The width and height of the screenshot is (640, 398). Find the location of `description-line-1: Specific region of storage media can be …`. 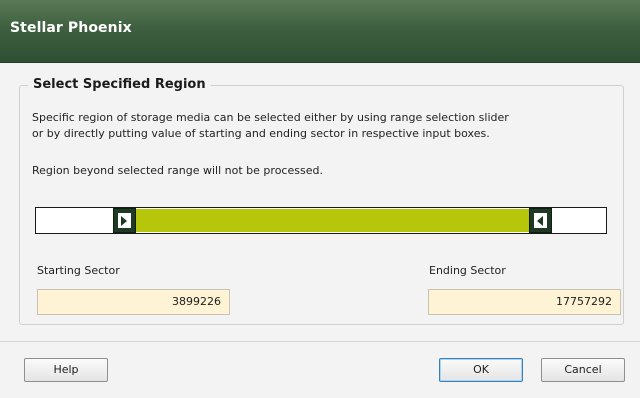

description-line-1: Specific region of storage media can be … is located at coordinates (270, 117).